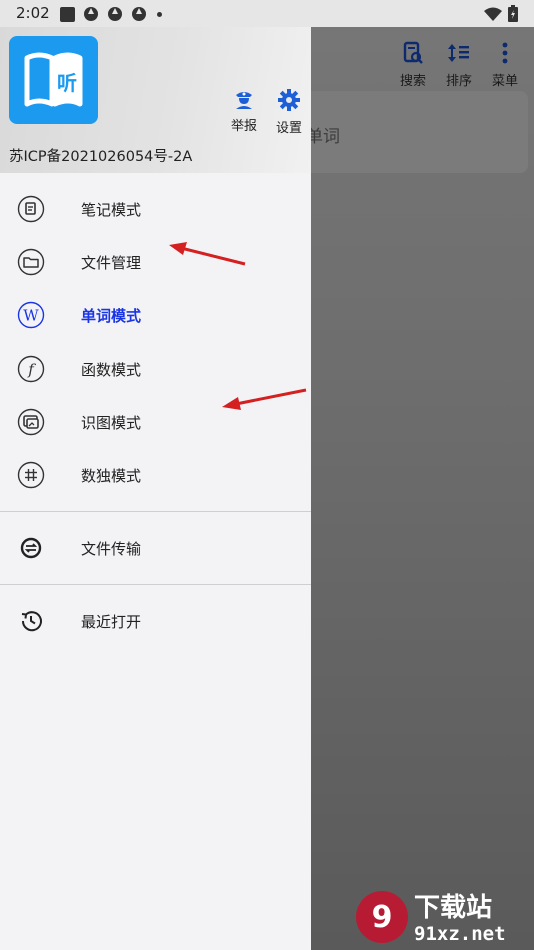 The width and height of the screenshot is (534, 950). I want to click on icp-license: 苏ICP备2021026054号-2A, so click(101, 157).